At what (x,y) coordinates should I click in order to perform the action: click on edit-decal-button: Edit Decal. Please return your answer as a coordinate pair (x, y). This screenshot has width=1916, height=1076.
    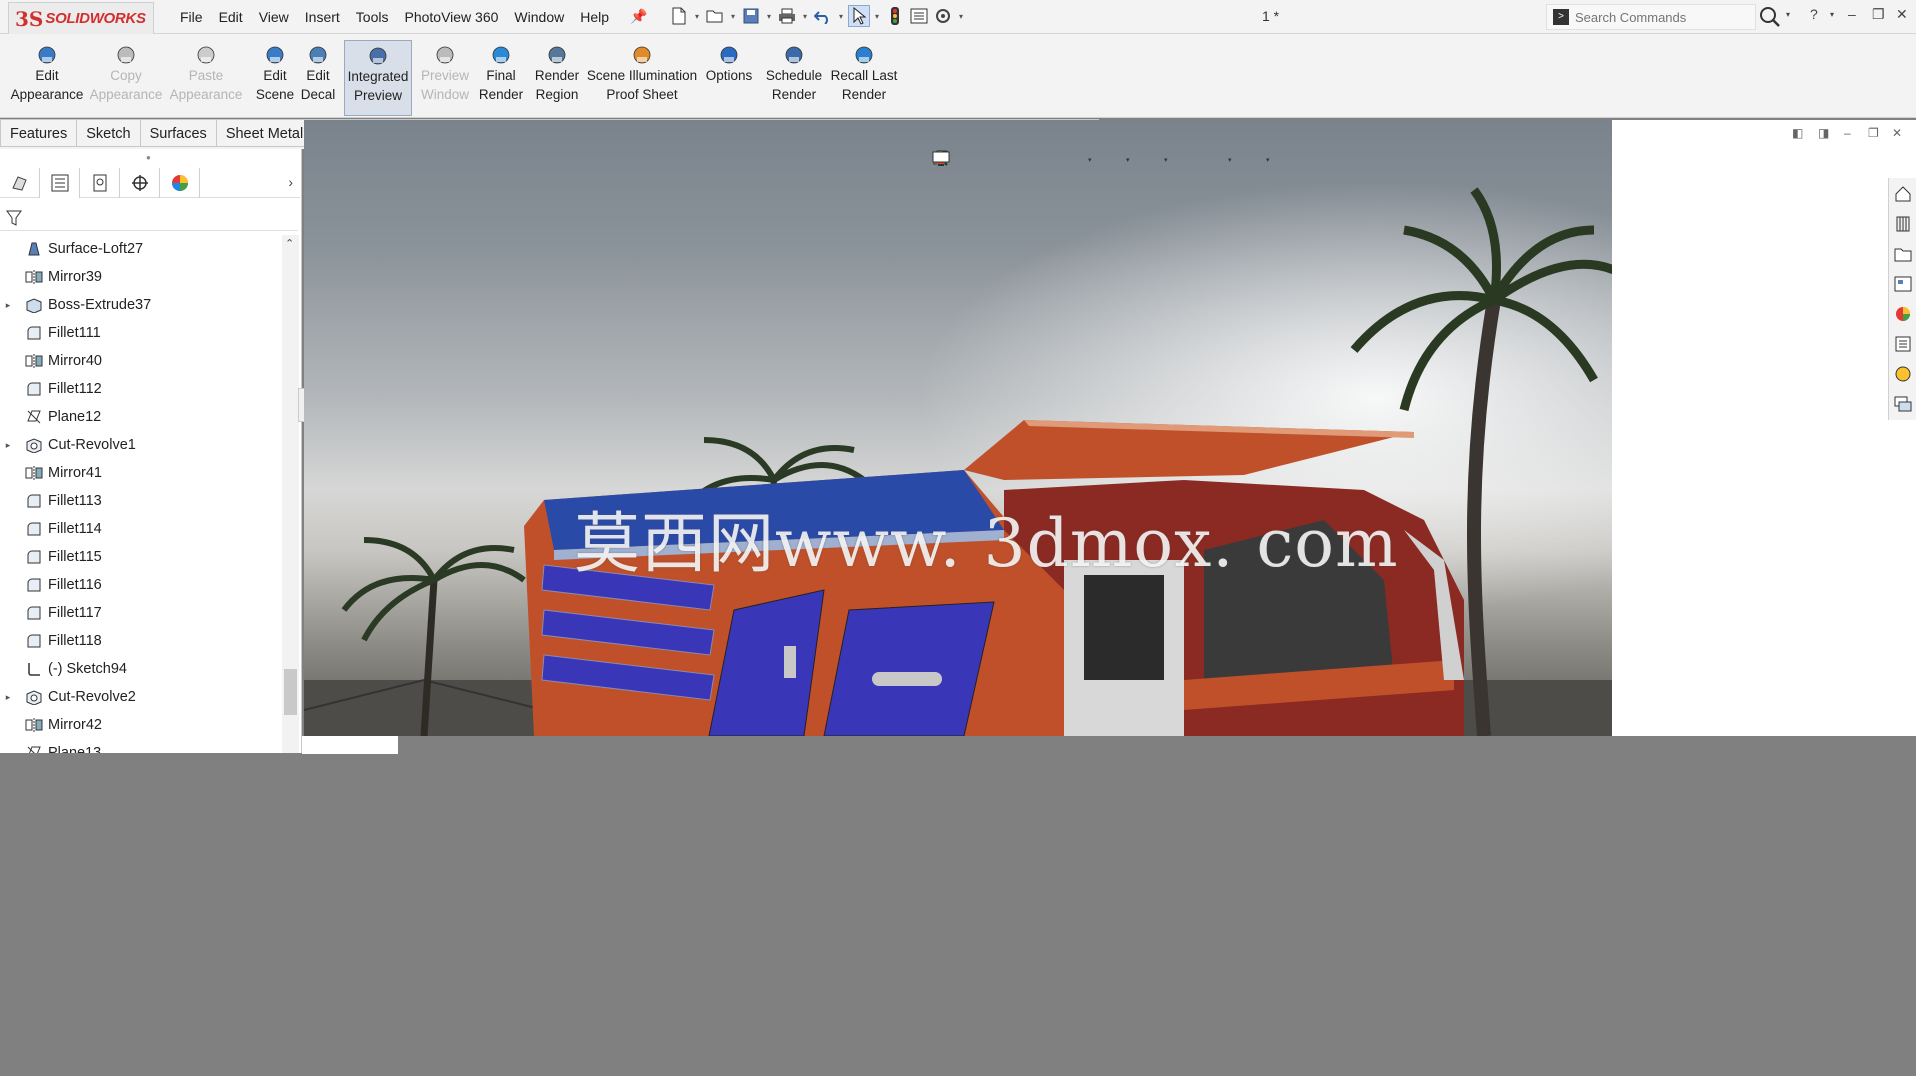
    Looking at the image, I should click on (318, 80).